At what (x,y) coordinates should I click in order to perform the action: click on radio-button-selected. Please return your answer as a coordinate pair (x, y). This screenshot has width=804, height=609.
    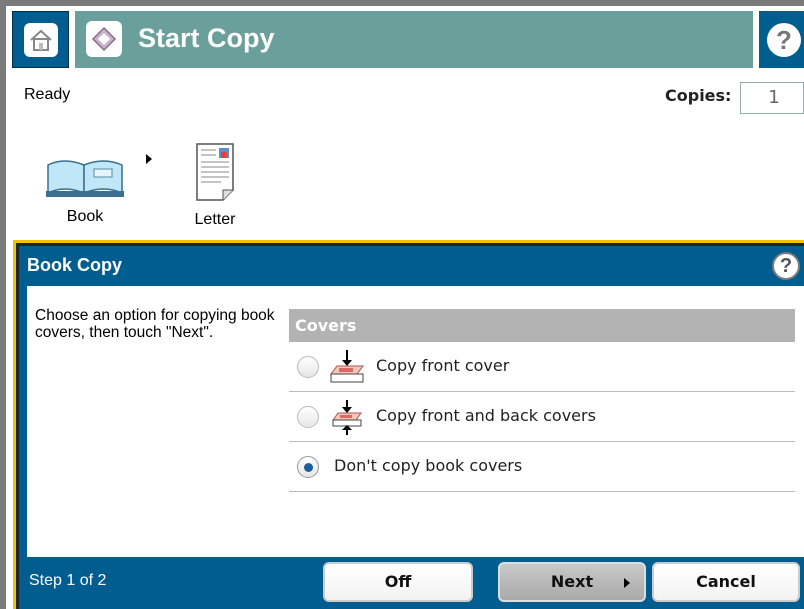
    Looking at the image, I should click on (308, 467).